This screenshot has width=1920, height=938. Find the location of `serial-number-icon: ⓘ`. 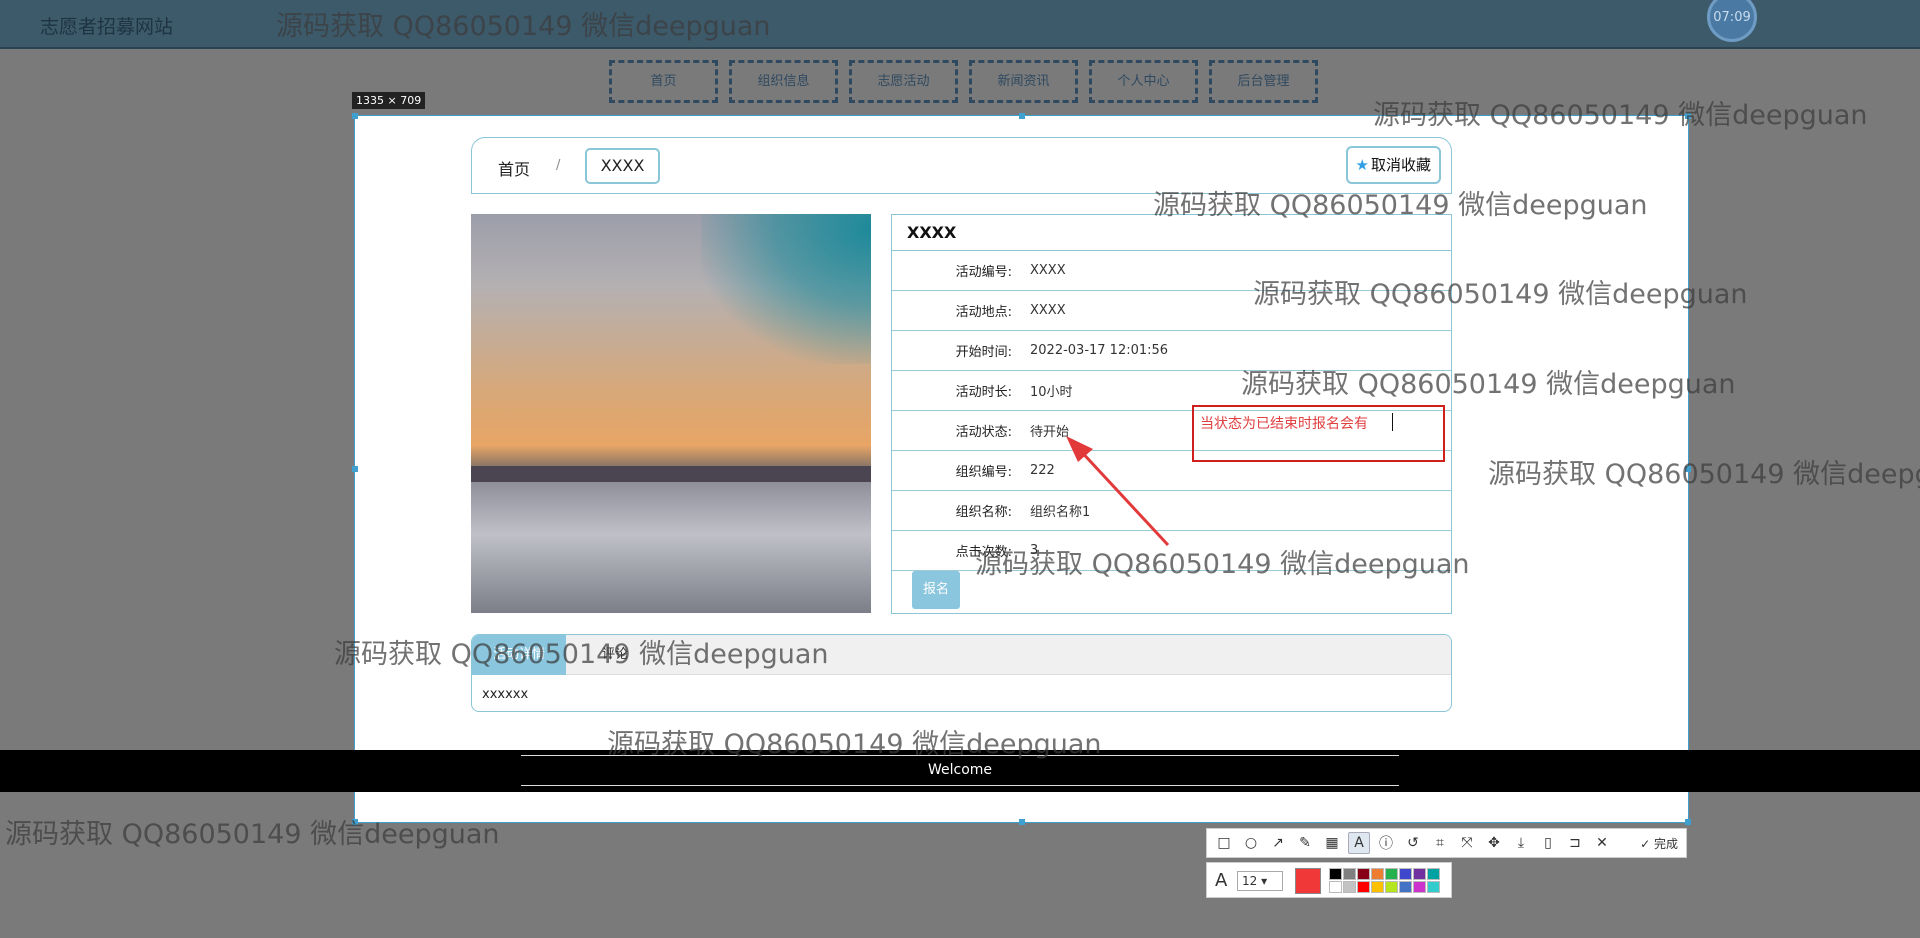

serial-number-icon: ⓘ is located at coordinates (1386, 843).